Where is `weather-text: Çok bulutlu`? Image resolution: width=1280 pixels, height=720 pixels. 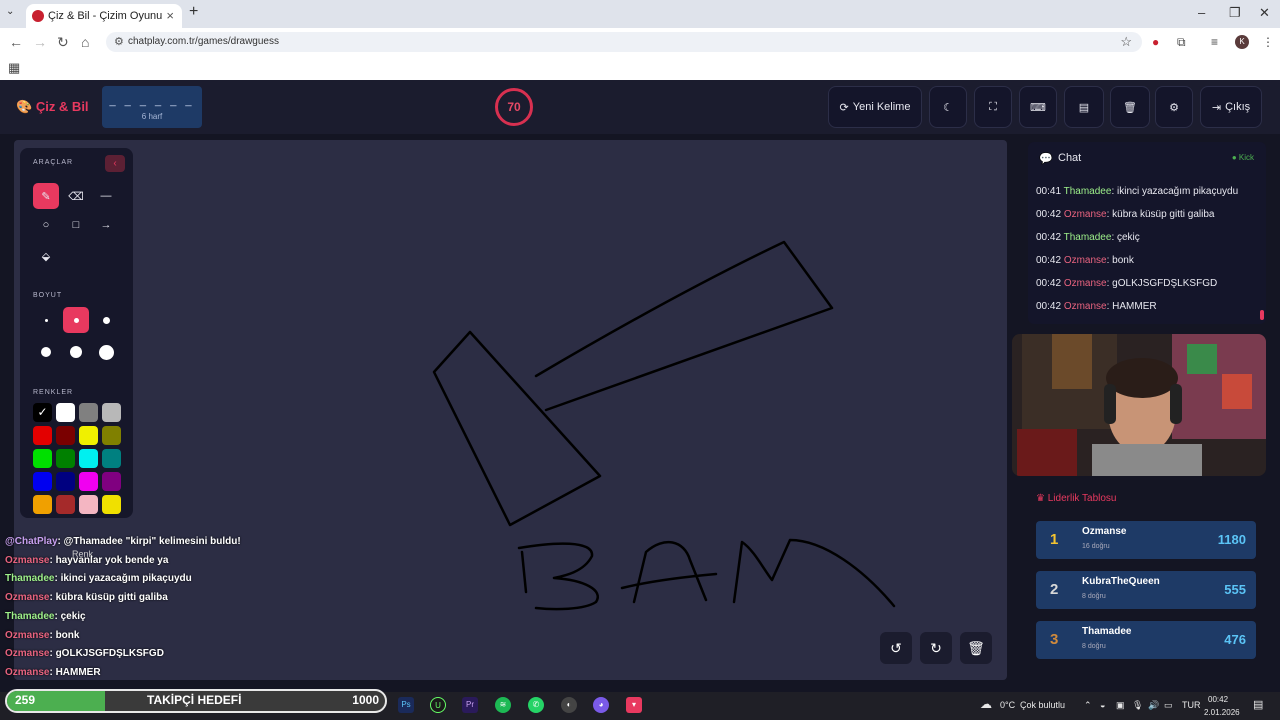
weather-text: Çok bulutlu is located at coordinates (1042, 705).